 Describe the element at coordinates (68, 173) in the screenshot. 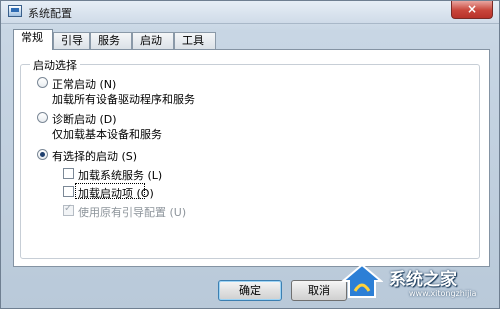

I see `load-system-services-checkbox` at that location.